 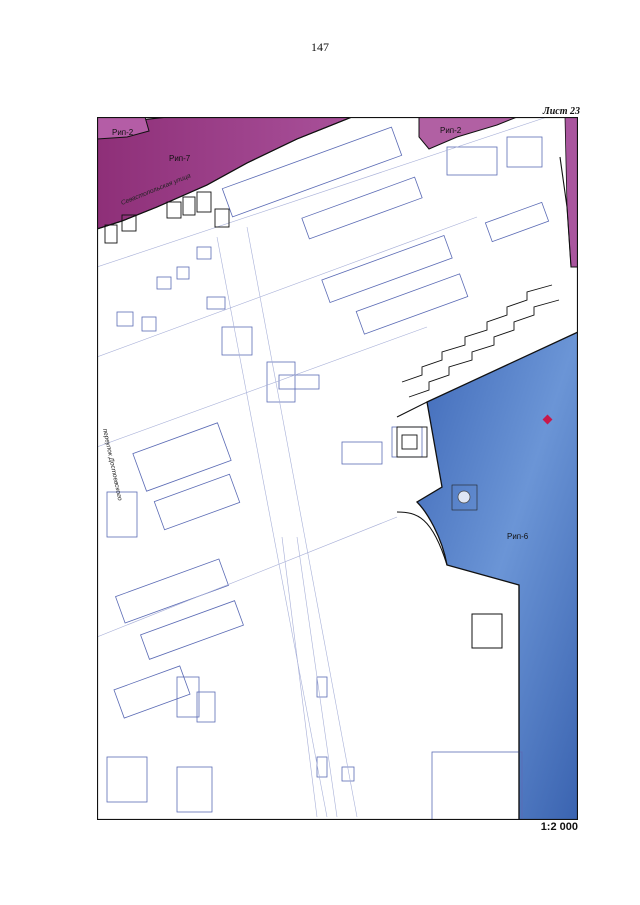 I want to click on zone-label-rip-2-top: Рип-2, so click(x=451, y=130).